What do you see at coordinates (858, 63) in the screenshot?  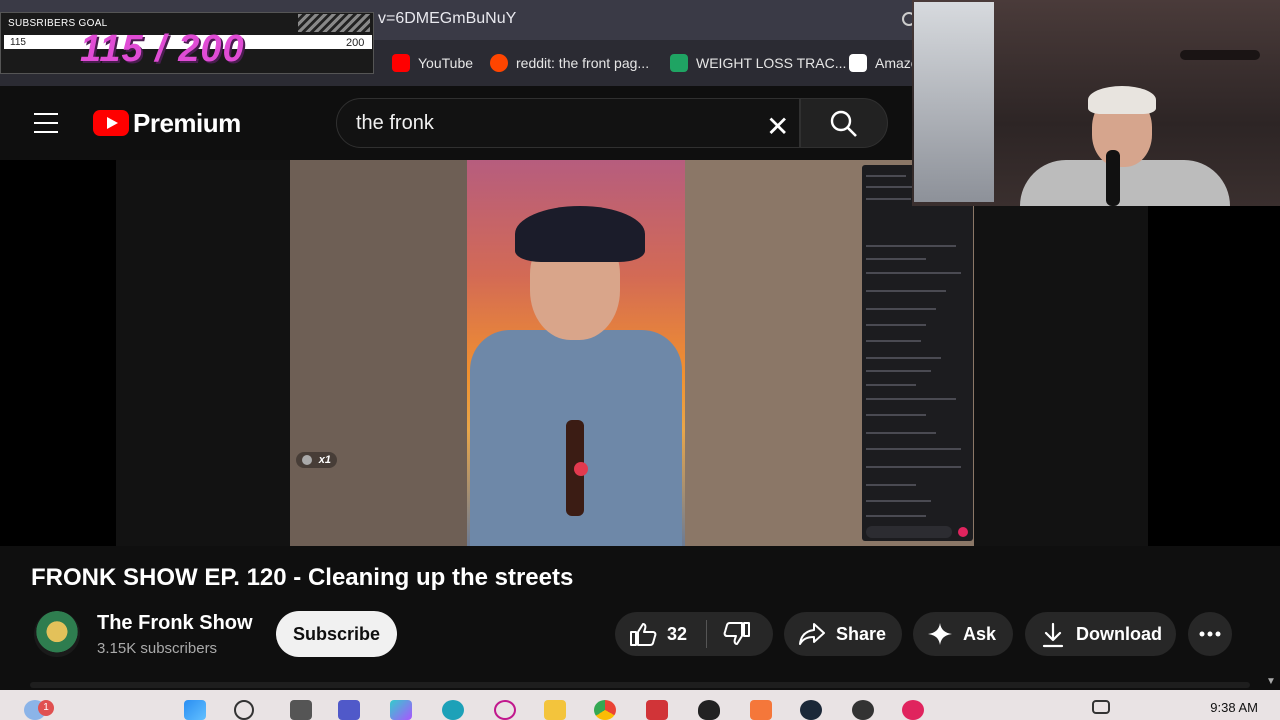 I see `amazon-icon` at bounding box center [858, 63].